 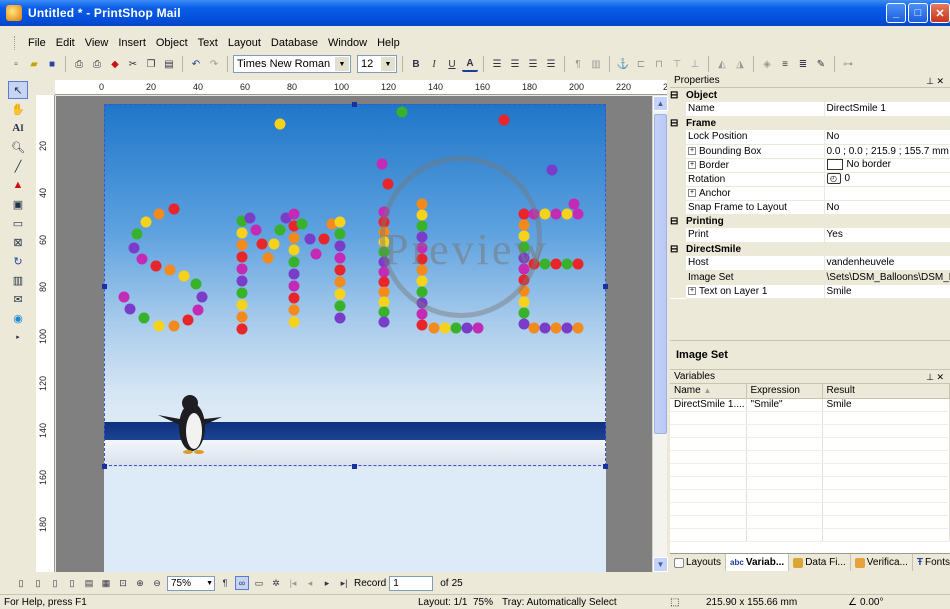 What do you see at coordinates (196, 64) in the screenshot?
I see `undo-icon: ↶` at bounding box center [196, 64].